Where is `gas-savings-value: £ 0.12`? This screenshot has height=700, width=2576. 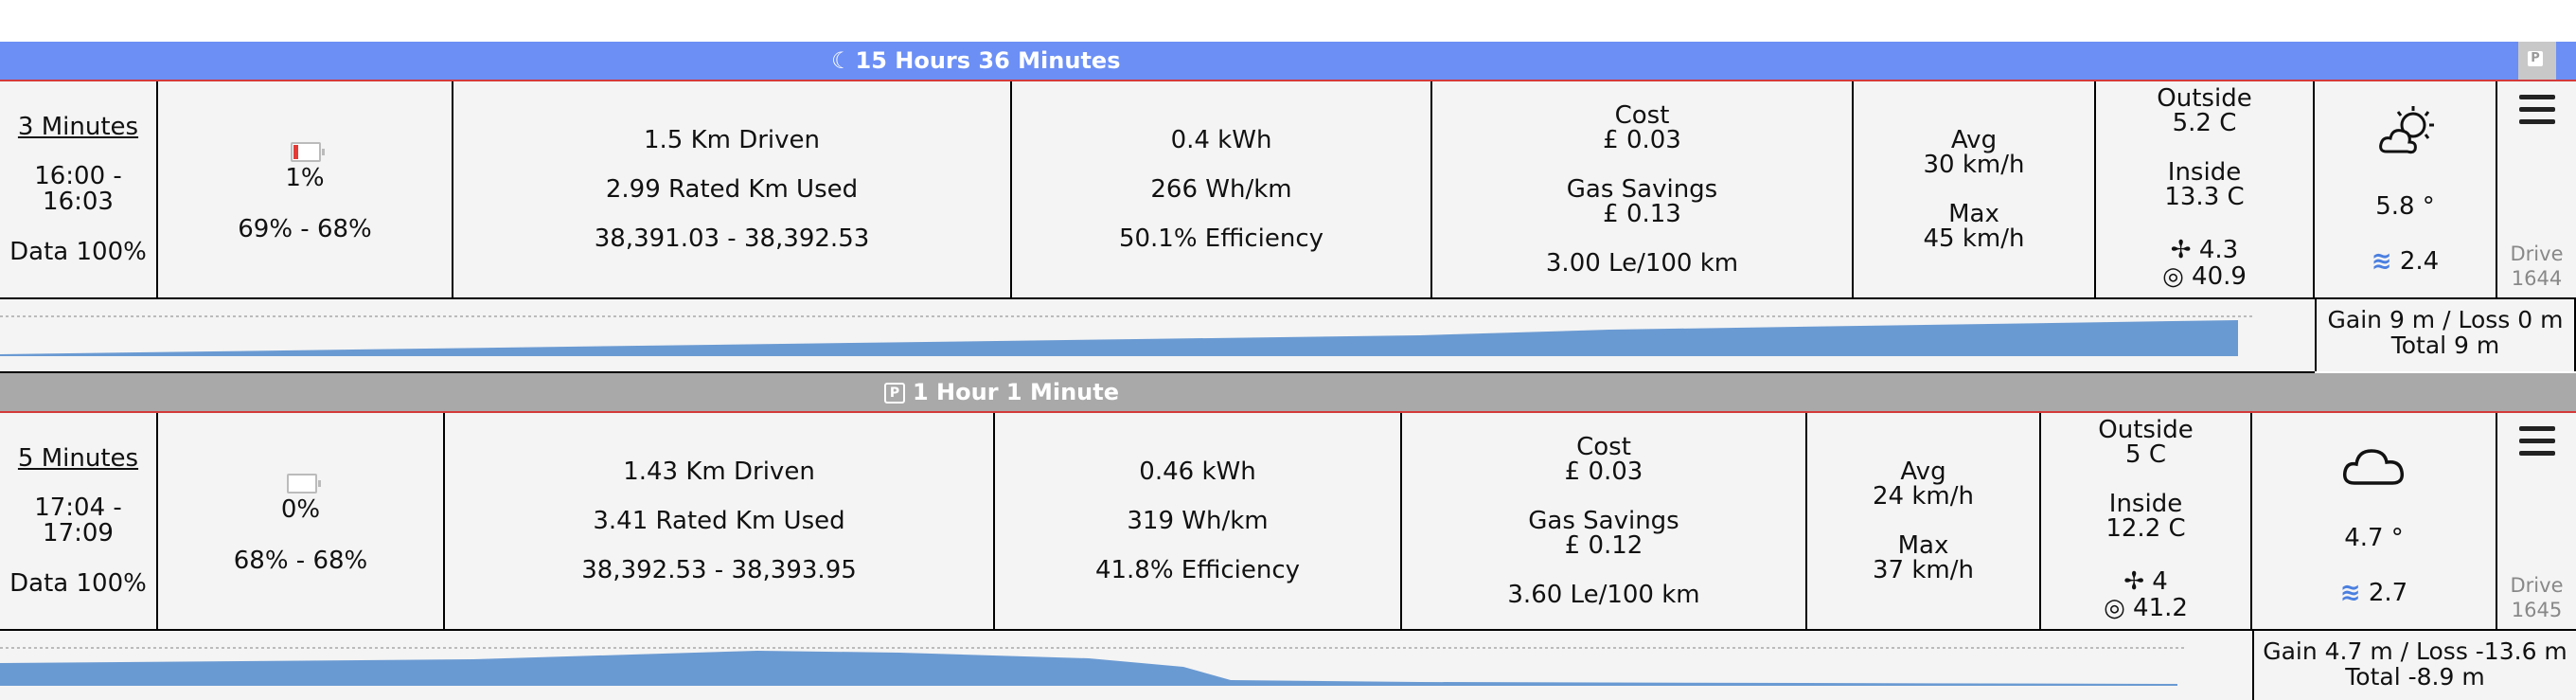
gas-savings-value: £ 0.12 is located at coordinates (1603, 545).